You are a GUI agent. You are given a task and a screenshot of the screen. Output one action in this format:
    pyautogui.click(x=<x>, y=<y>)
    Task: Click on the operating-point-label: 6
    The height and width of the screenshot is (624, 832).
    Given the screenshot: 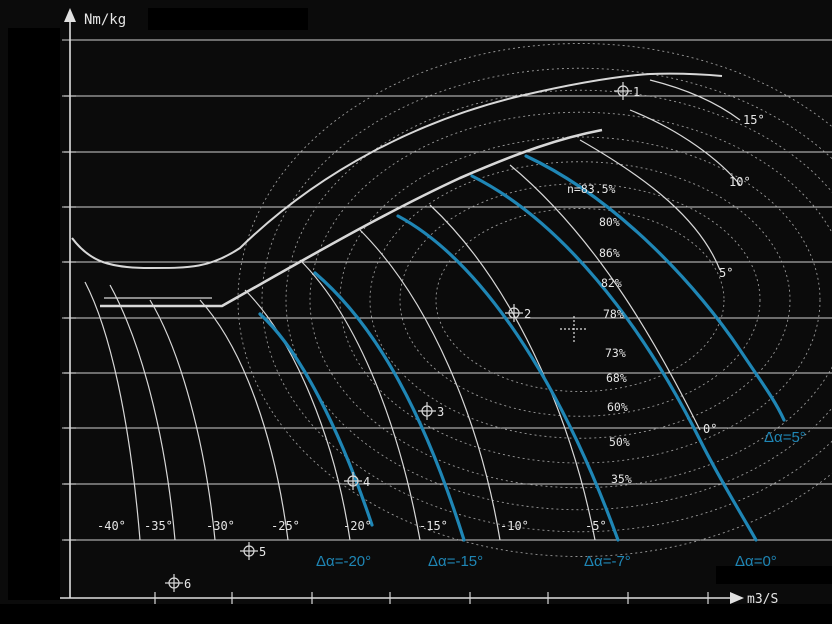 What is the action you would take?
    pyautogui.click(x=187, y=584)
    